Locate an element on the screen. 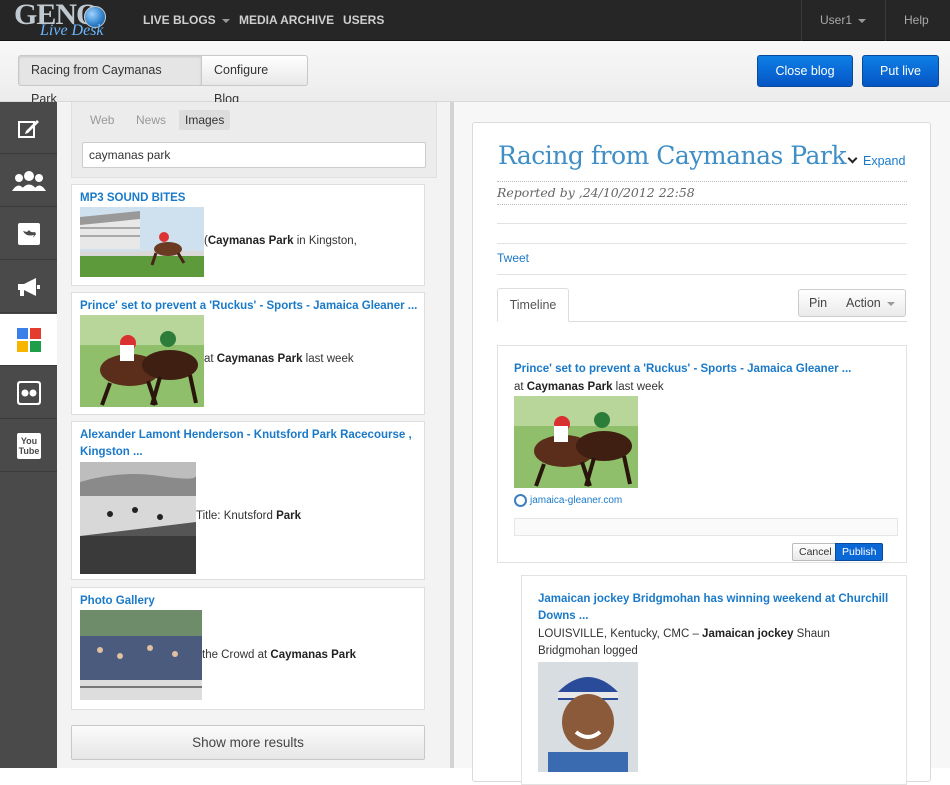 The width and height of the screenshot is (950, 785). post-source: jamaica-gleaner.com is located at coordinates (568, 500).